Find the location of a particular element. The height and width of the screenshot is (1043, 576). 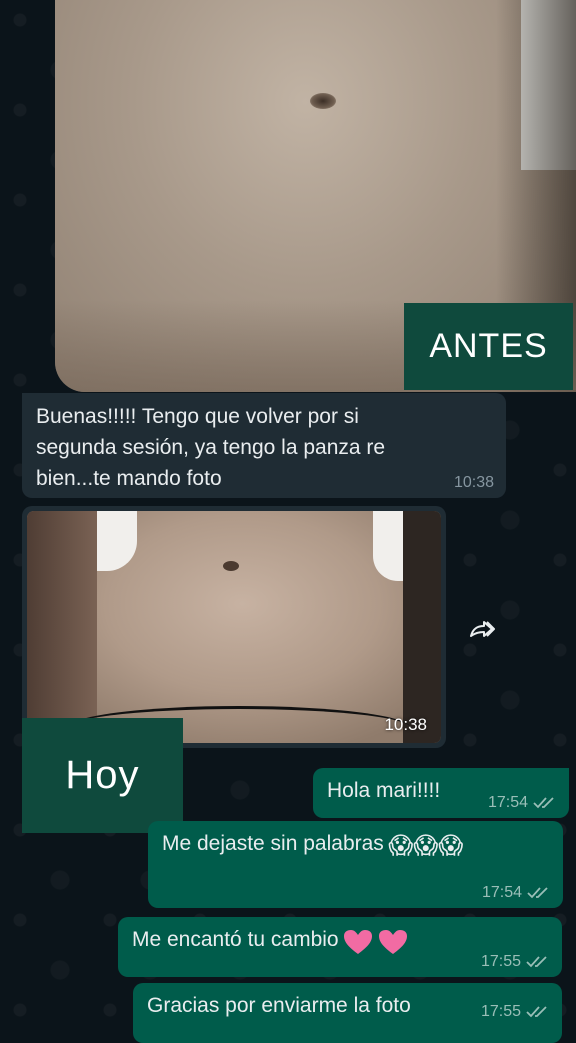

outgoing-message: Gracias por enviarme la foto 17:55 is located at coordinates (347, 1013).